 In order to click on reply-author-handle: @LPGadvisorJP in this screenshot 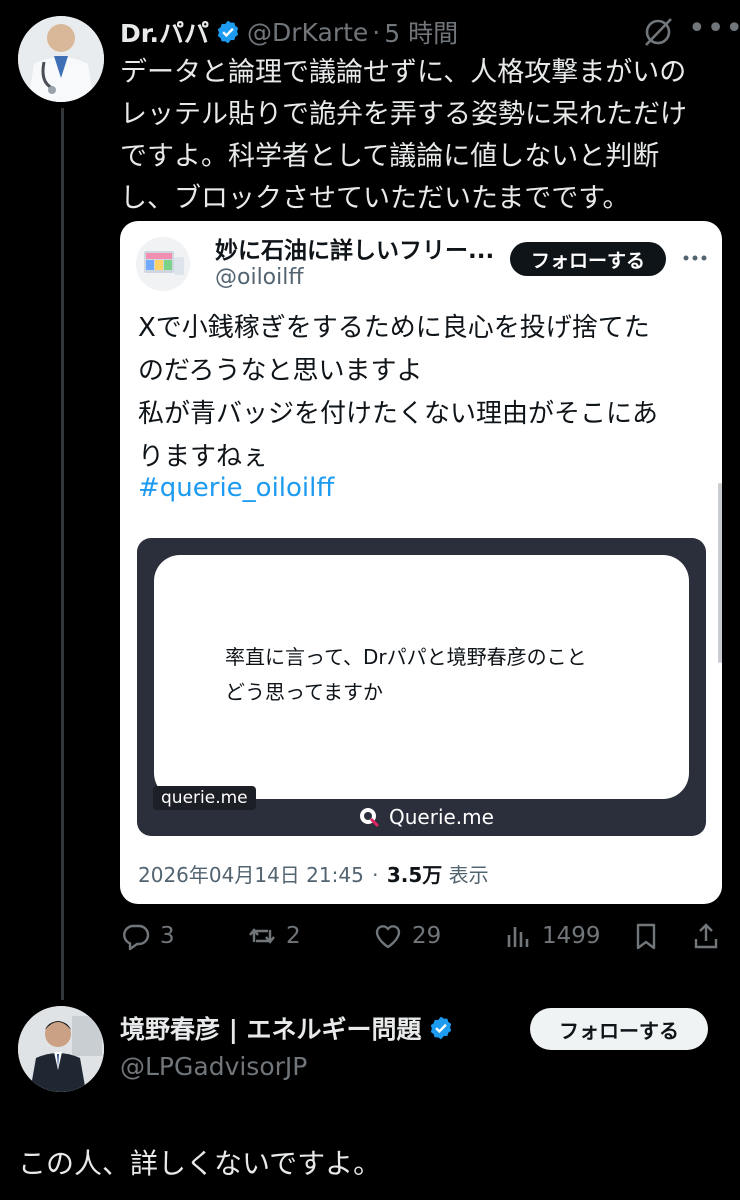, I will do `click(213, 1066)`.